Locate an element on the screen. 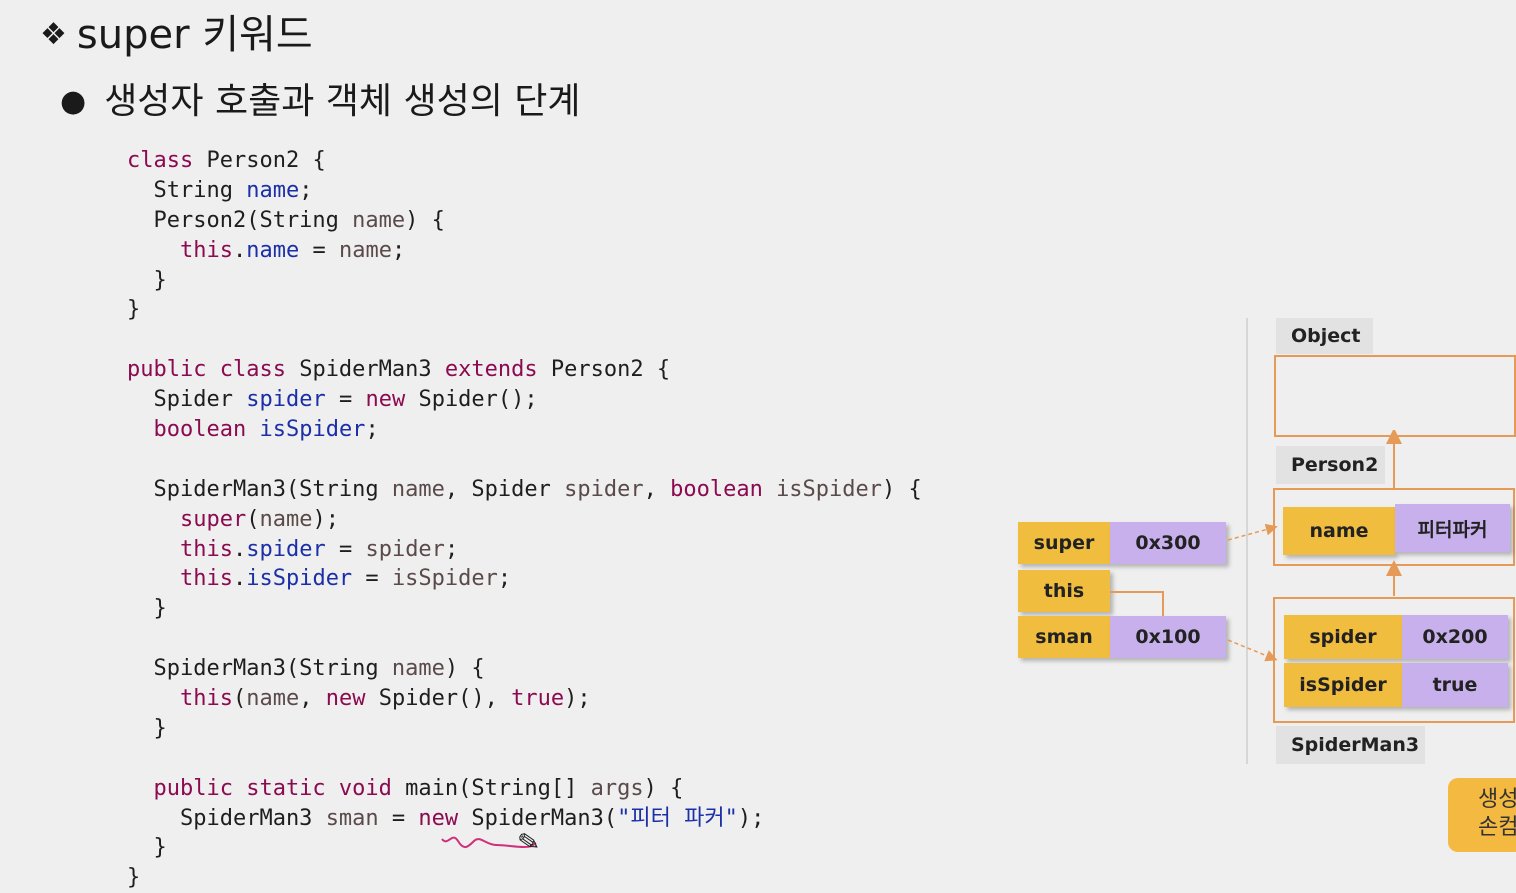 The width and height of the screenshot is (1516, 893). code-line: public static void main(String[] args) { is located at coordinates (524, 789).